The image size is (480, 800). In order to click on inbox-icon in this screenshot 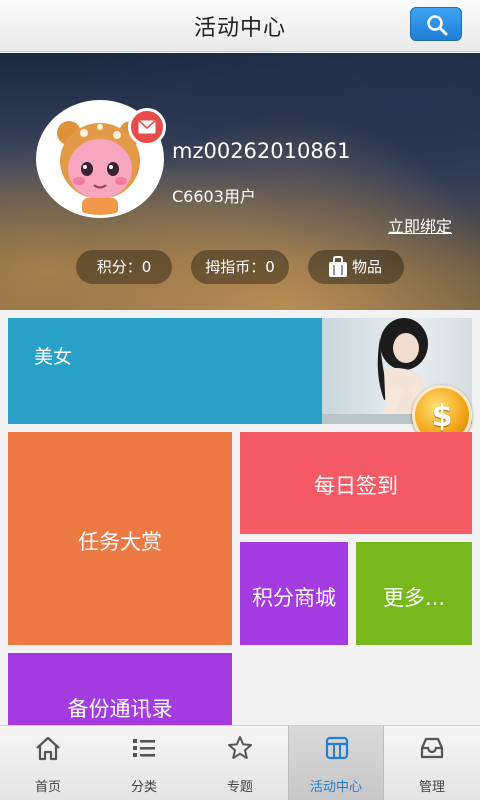, I will do `click(432, 748)`.